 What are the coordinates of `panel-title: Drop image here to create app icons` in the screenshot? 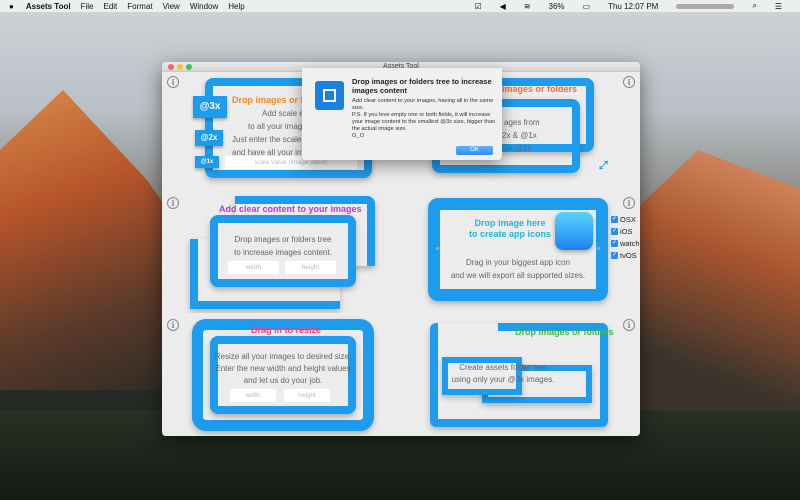 It's located at (510, 228).